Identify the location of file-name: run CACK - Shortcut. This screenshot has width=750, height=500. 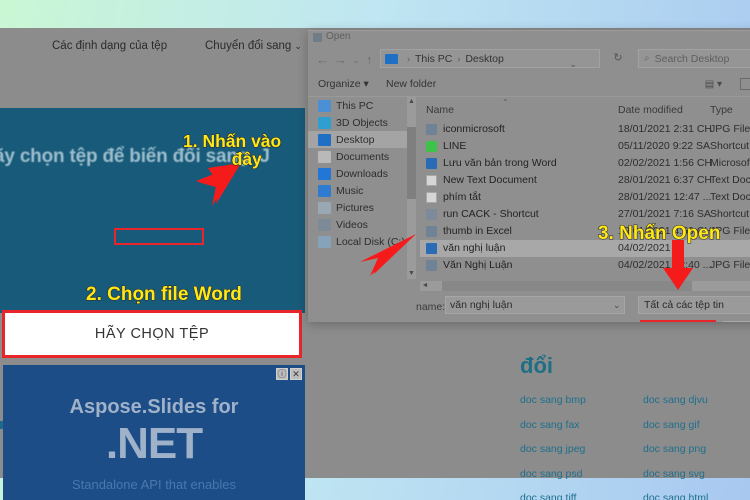
(491, 214).